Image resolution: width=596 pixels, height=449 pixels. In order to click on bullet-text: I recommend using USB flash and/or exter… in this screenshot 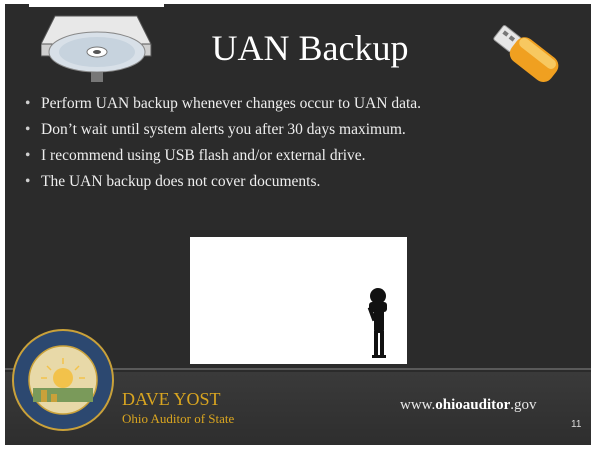, I will do `click(203, 155)`.